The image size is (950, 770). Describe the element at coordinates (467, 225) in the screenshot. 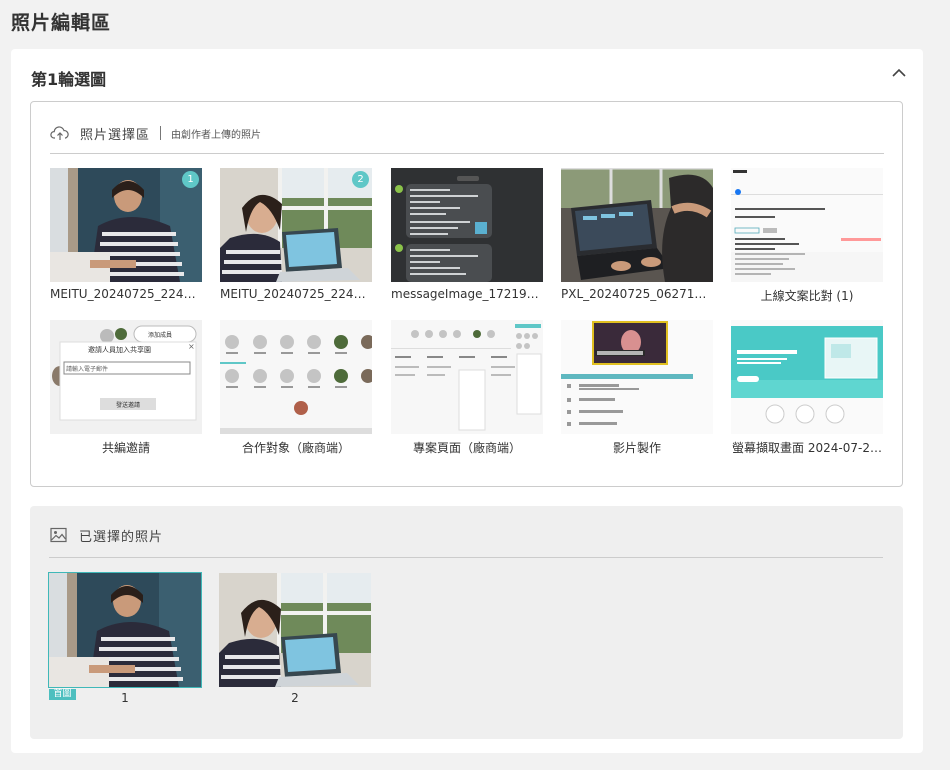

I see `chat-screenshot` at that location.